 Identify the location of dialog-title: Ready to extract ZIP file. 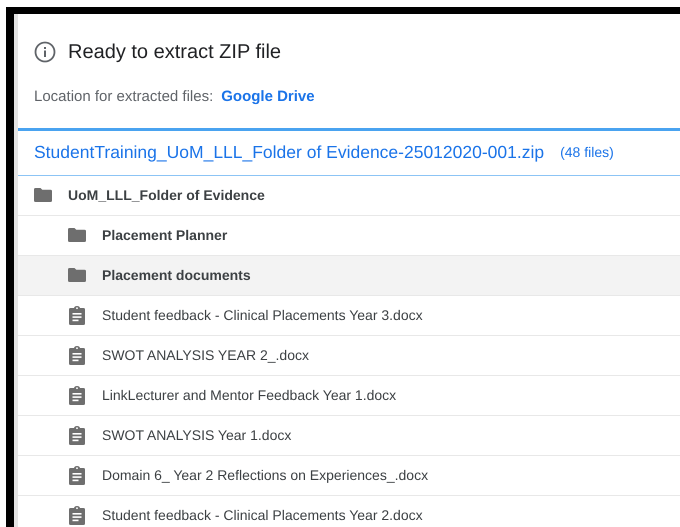
(175, 52).